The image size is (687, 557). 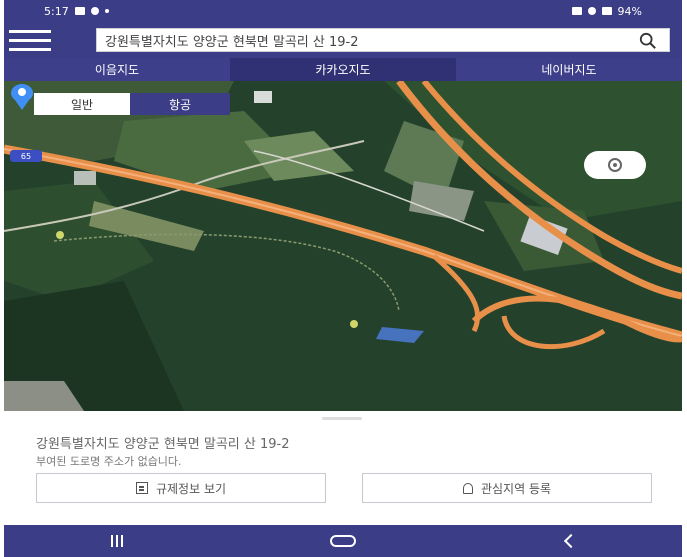 I want to click on gallery-icon, so click(x=79, y=11).